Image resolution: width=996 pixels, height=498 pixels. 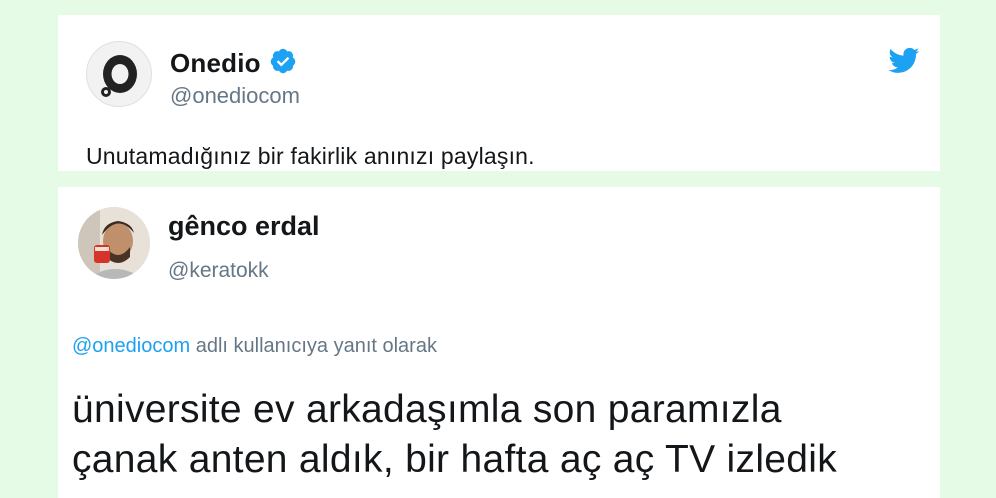 What do you see at coordinates (283, 63) in the screenshot?
I see `verified-badge-icon` at bounding box center [283, 63].